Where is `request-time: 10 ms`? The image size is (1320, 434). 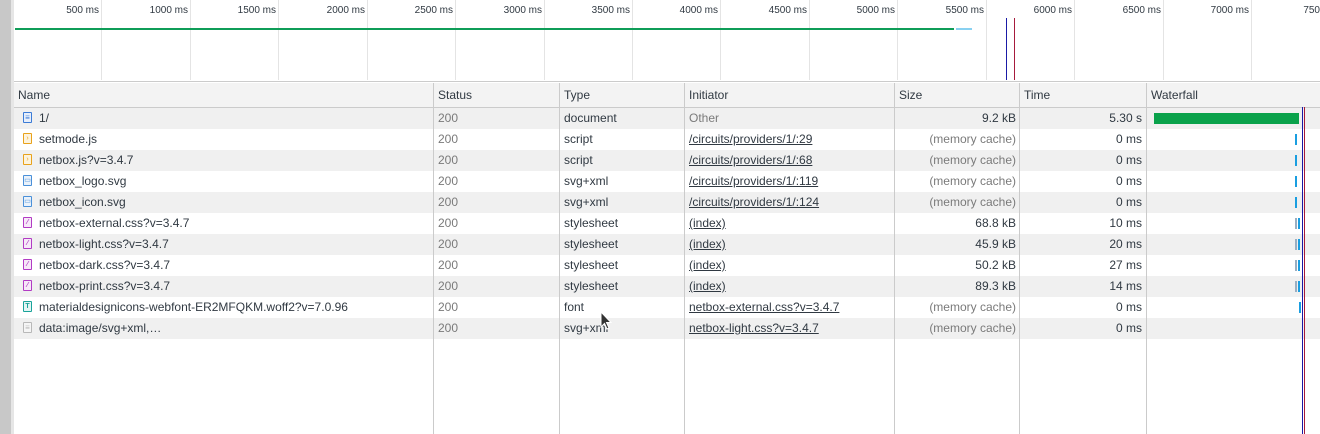
request-time: 10 ms is located at coordinates (1125, 223).